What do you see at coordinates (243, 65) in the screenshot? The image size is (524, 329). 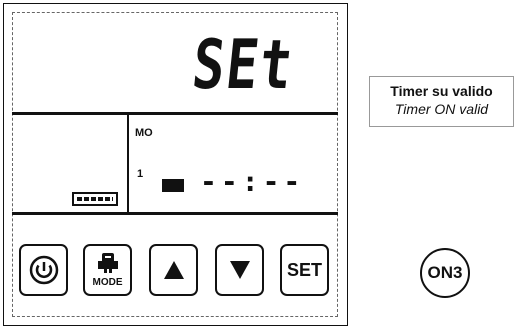 I see `main-display-text: SEt` at bounding box center [243, 65].